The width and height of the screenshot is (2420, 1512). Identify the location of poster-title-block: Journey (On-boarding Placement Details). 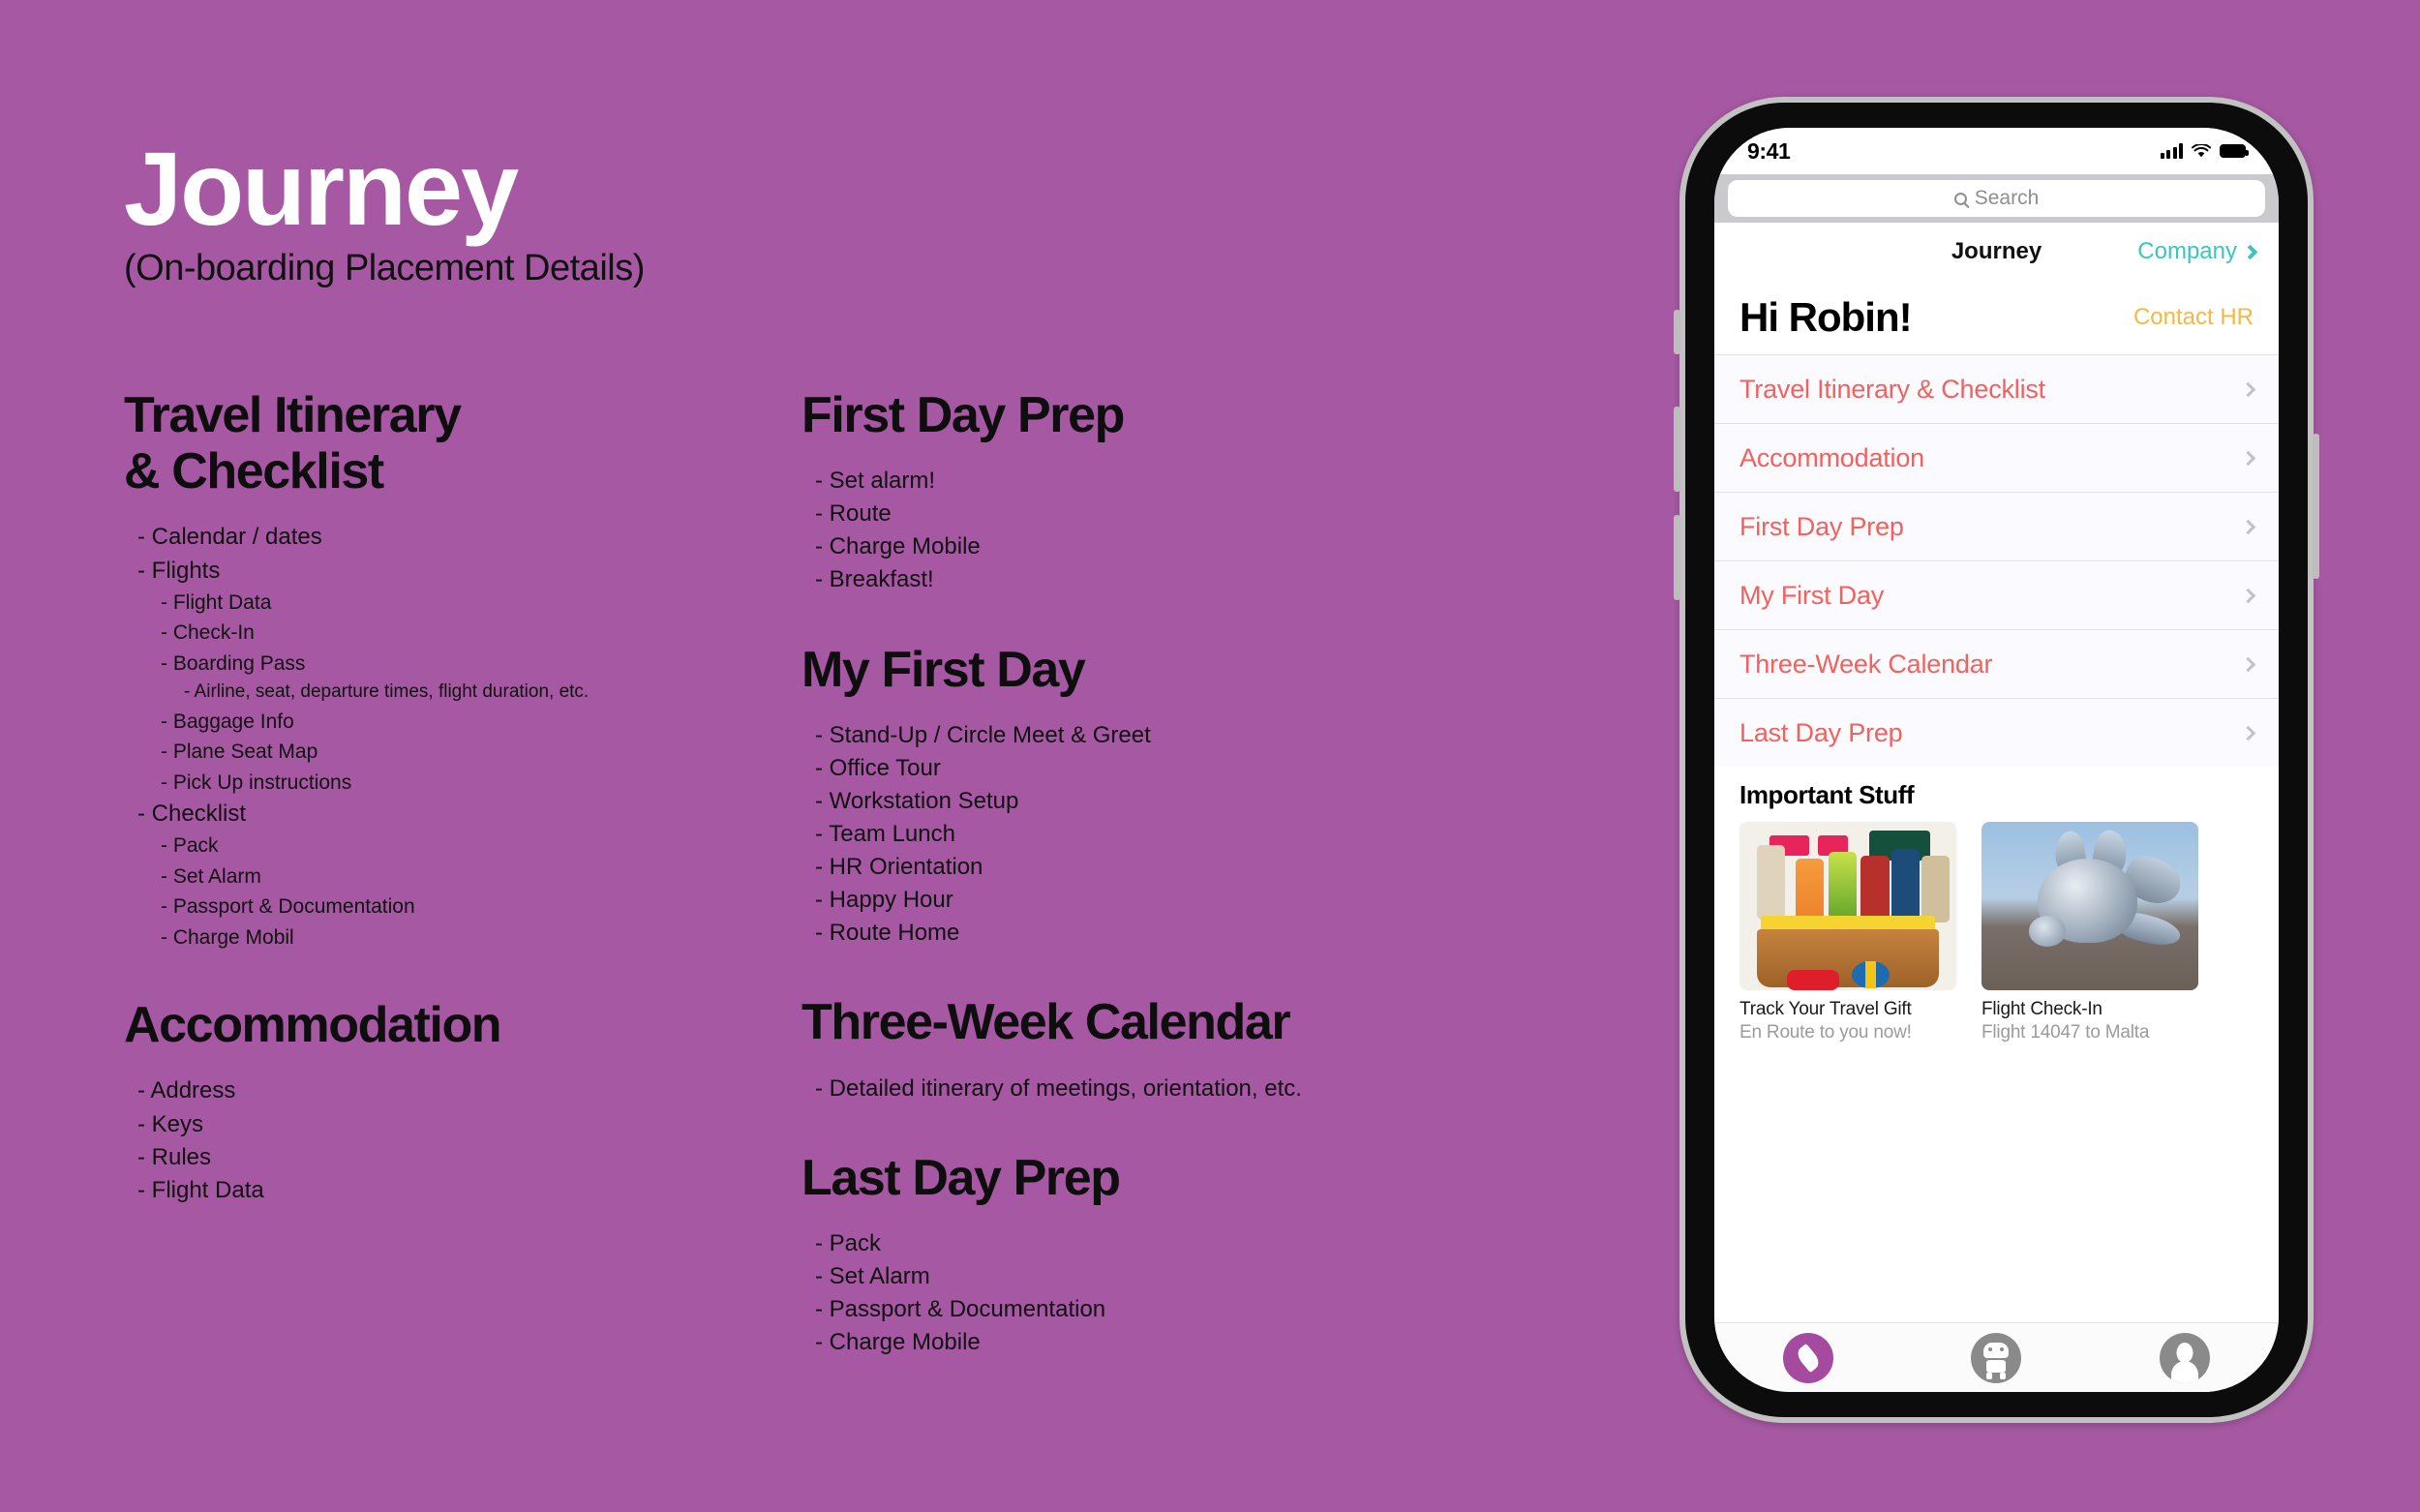
(384, 212).